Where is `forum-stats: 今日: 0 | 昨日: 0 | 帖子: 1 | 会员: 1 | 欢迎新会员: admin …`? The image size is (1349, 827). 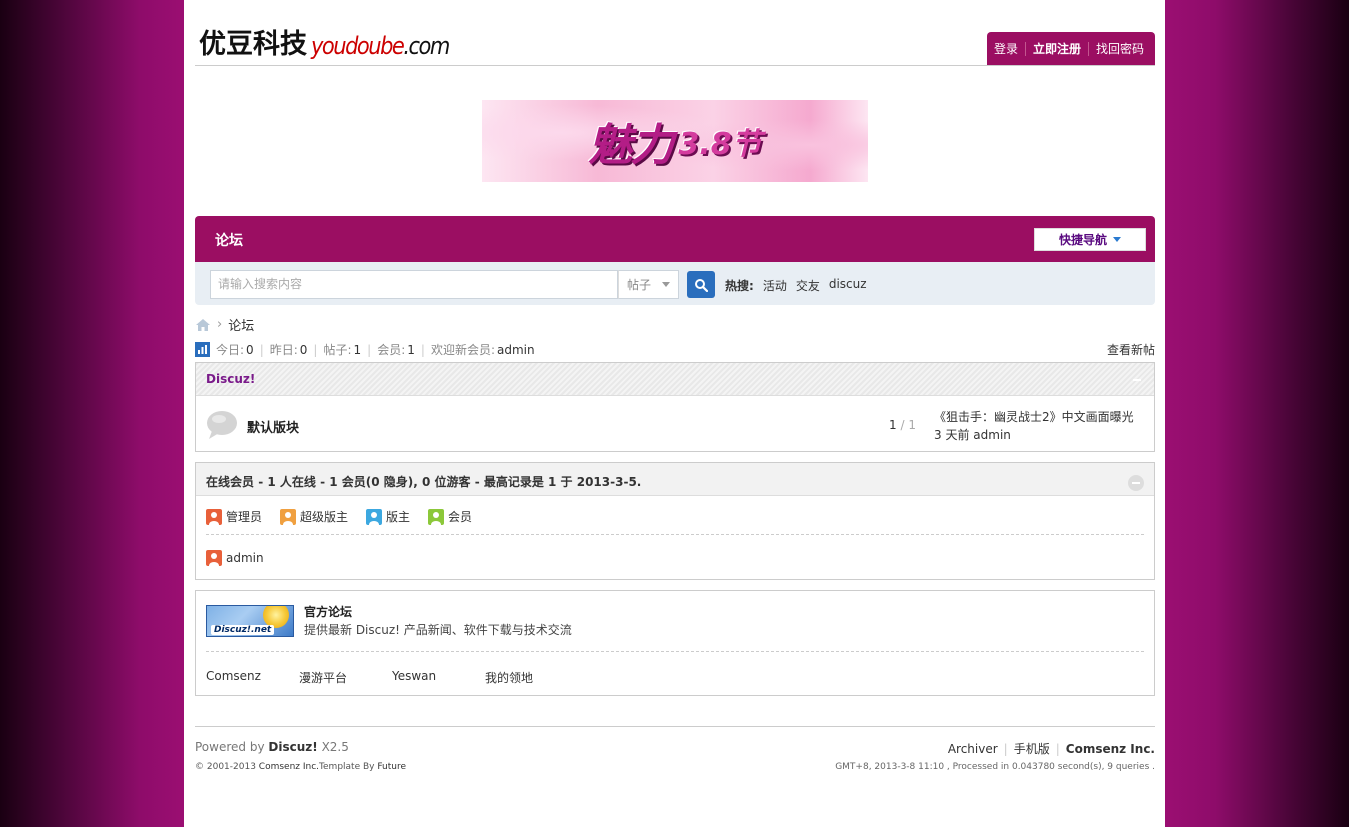 forum-stats: 今日: 0 | 昨日: 0 | 帖子: 1 | 会员: 1 | 欢迎新会员: admin … is located at coordinates (675, 349).